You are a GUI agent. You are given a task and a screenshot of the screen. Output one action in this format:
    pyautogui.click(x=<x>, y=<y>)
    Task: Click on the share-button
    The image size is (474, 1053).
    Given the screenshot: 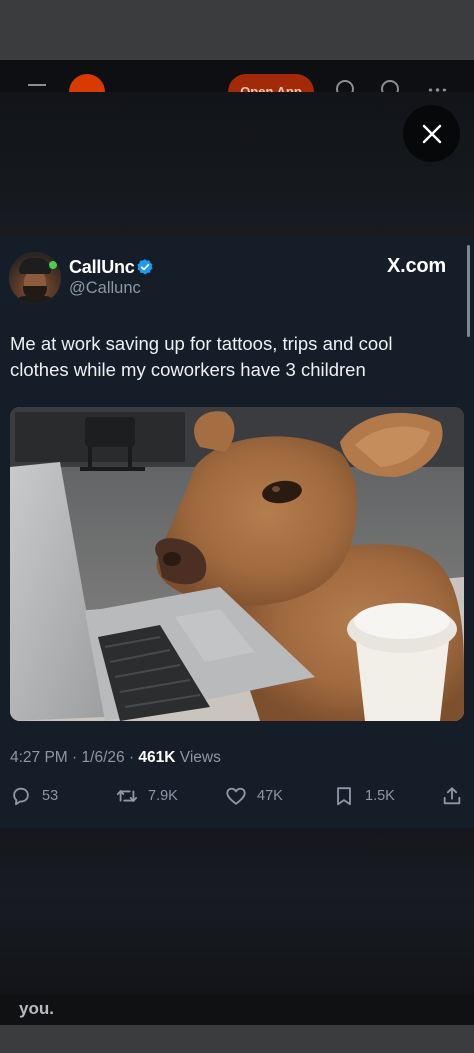 What is the action you would take?
    pyautogui.click(x=457, y=796)
    